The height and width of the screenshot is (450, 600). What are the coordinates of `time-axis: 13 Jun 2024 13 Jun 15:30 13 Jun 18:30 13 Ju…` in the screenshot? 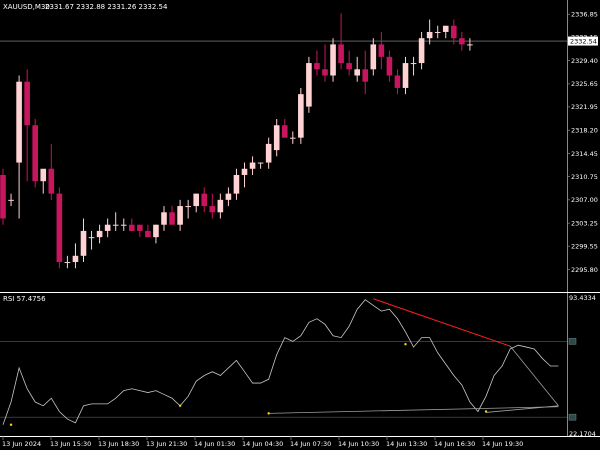 It's located at (262, 442).